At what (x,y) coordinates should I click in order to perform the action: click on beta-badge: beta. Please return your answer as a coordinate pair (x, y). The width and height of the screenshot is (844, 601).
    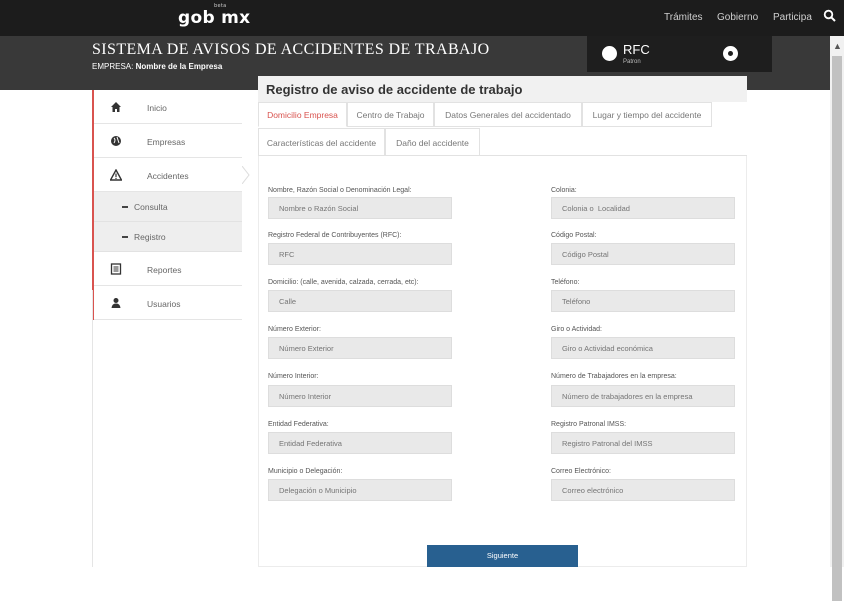
    Looking at the image, I should click on (220, 6).